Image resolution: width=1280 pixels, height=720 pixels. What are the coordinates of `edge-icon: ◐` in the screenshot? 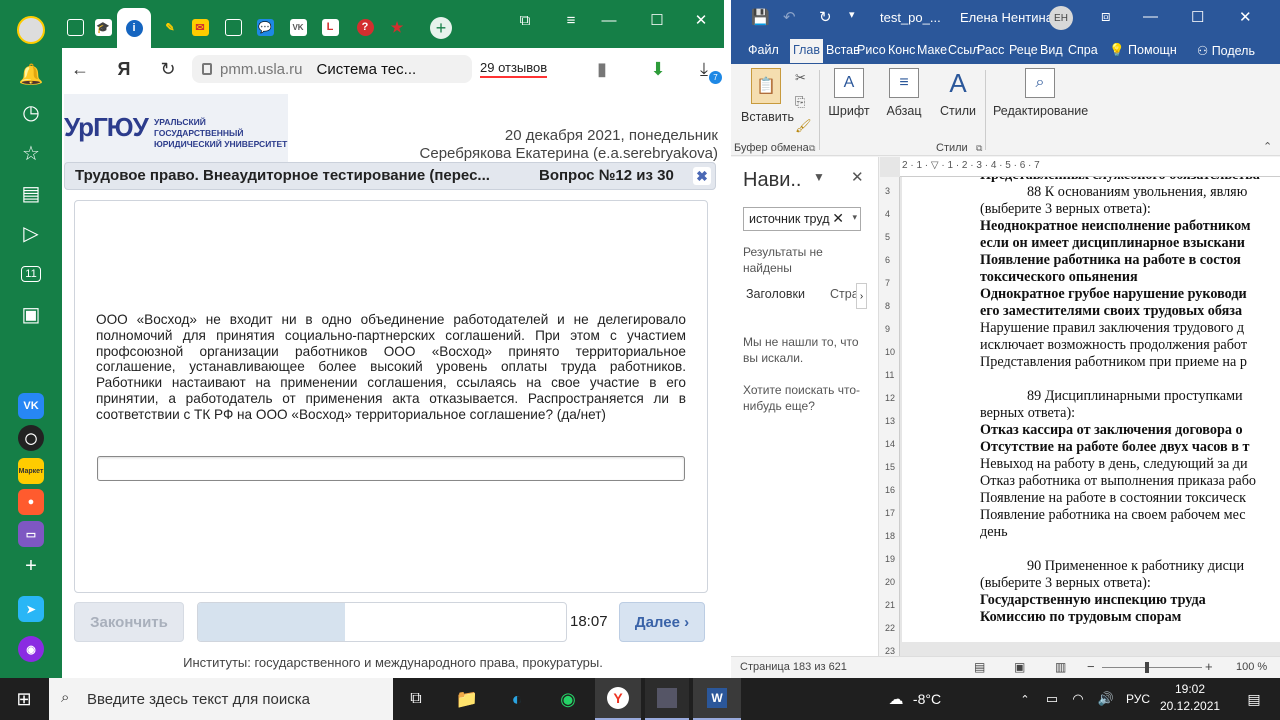 It's located at (517, 699).